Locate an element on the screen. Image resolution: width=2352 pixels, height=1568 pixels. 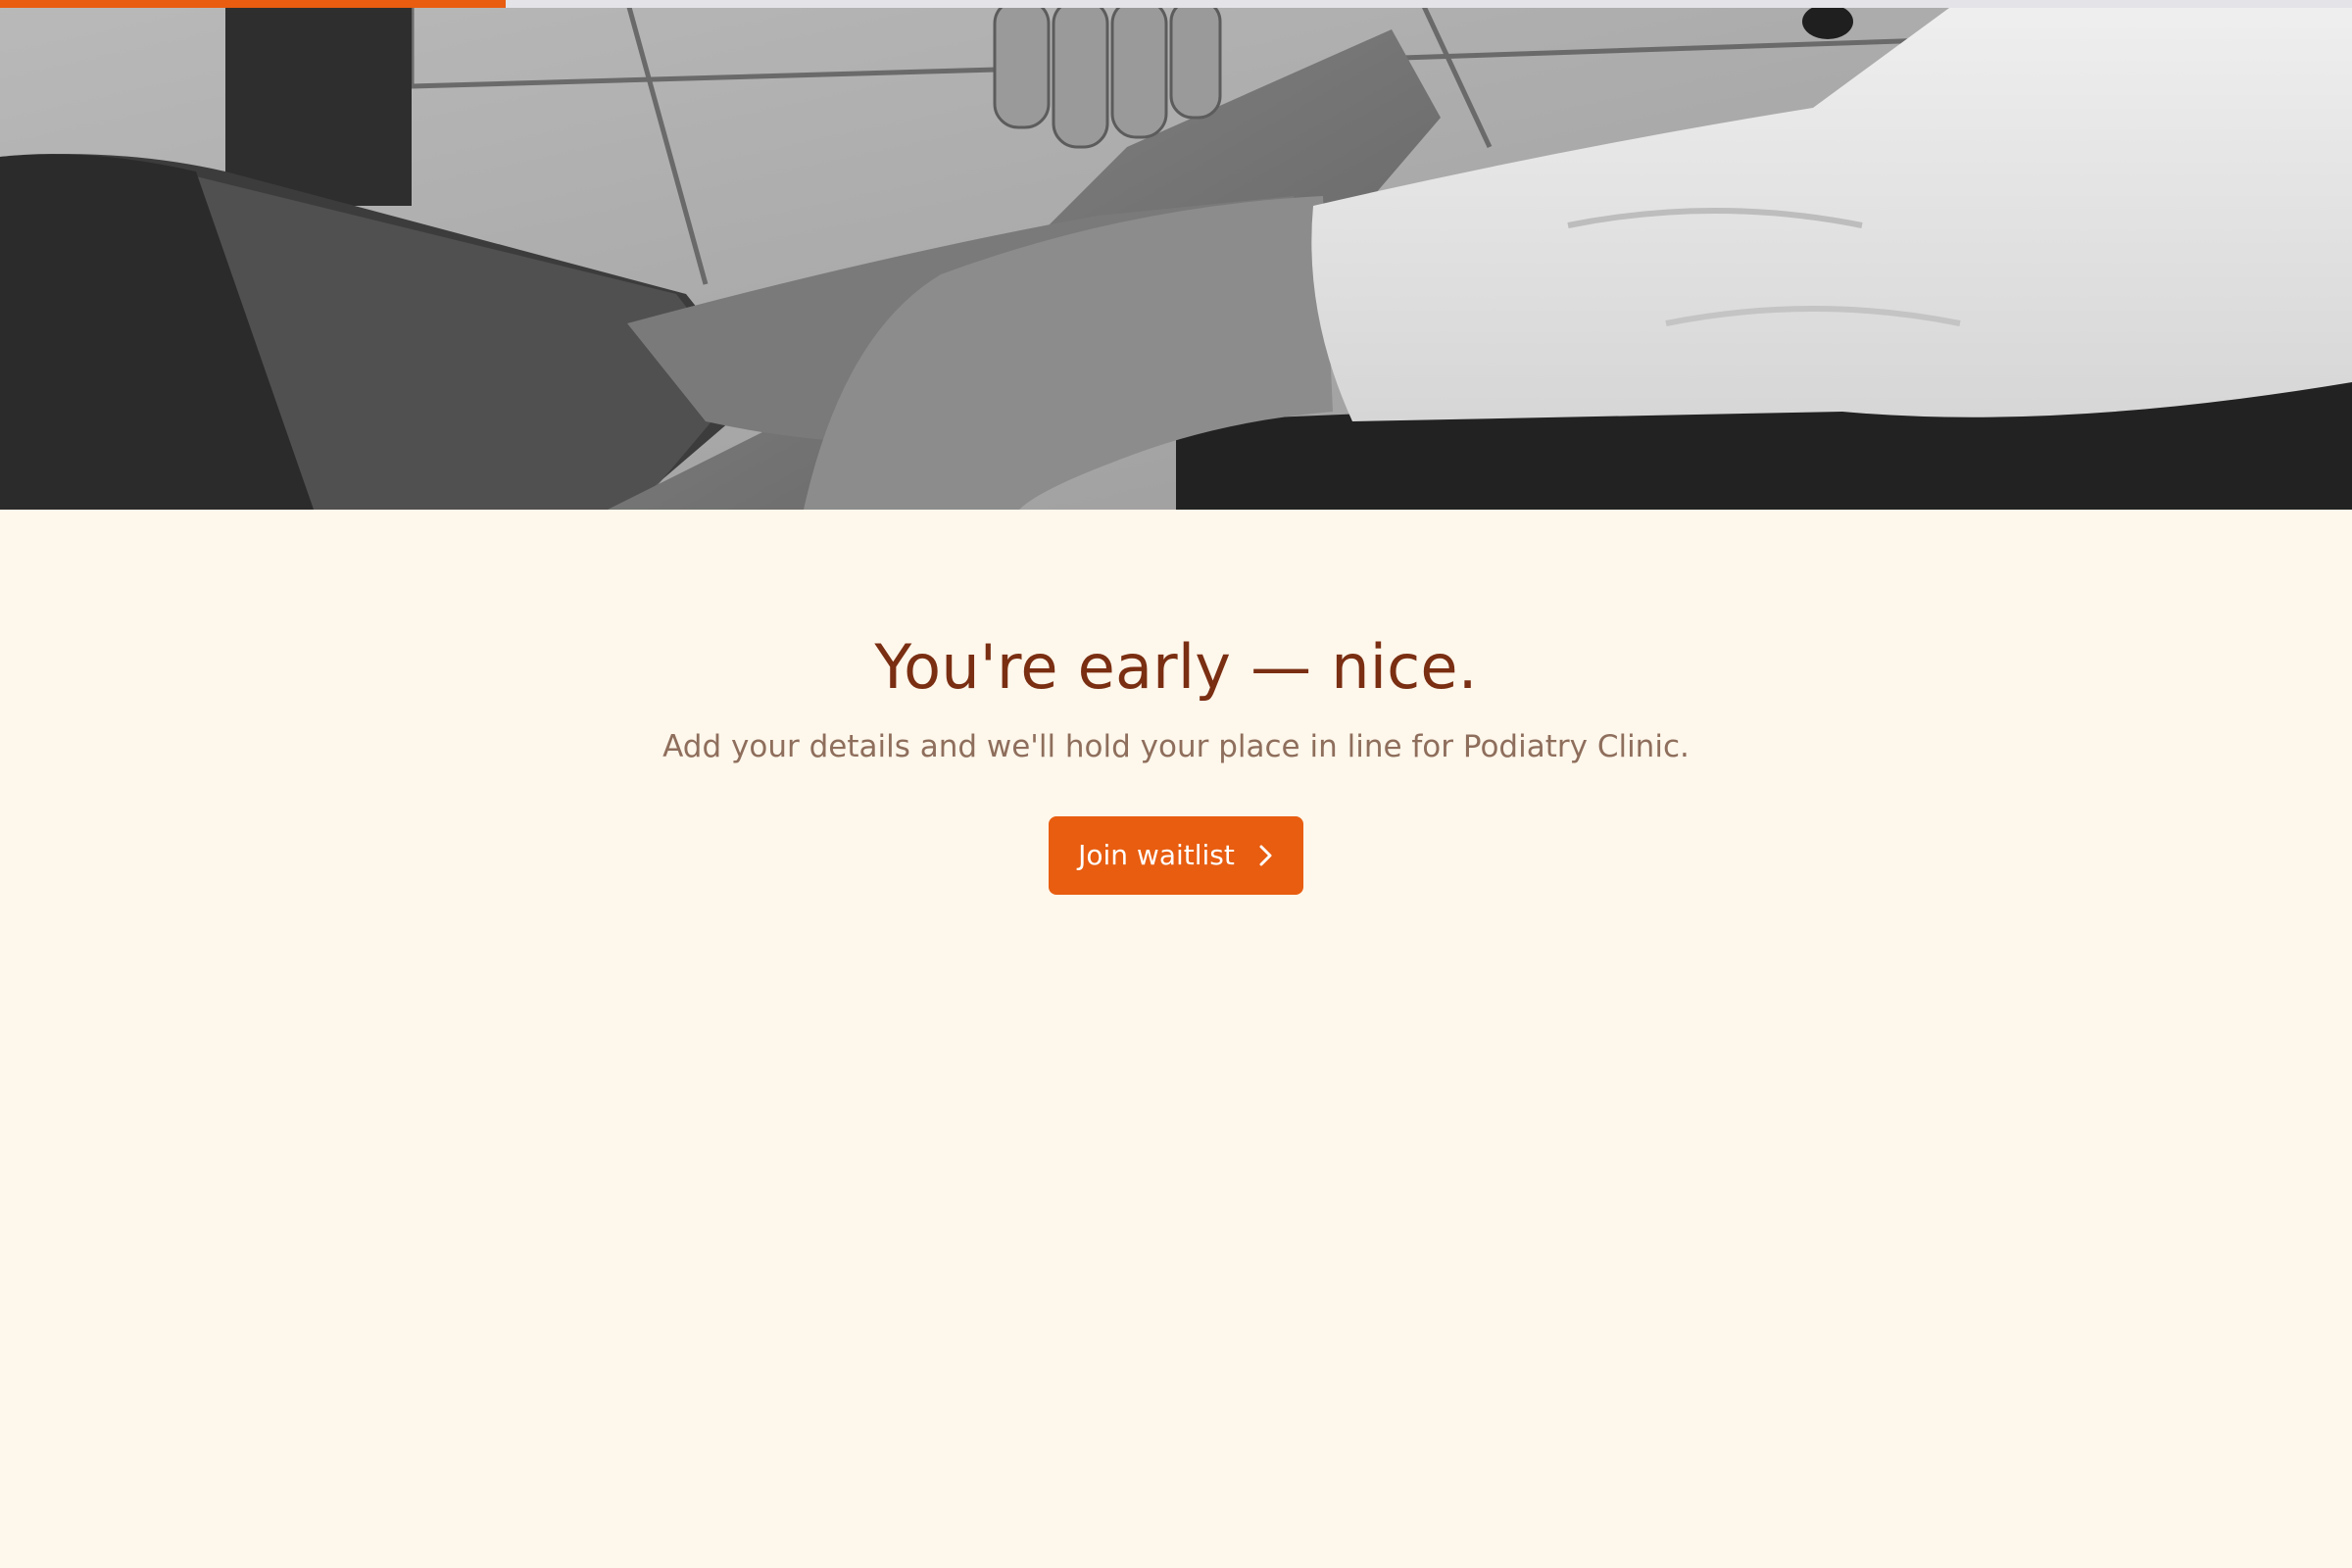
join-waitlist-button: Join waitlist is located at coordinates (1176, 855).